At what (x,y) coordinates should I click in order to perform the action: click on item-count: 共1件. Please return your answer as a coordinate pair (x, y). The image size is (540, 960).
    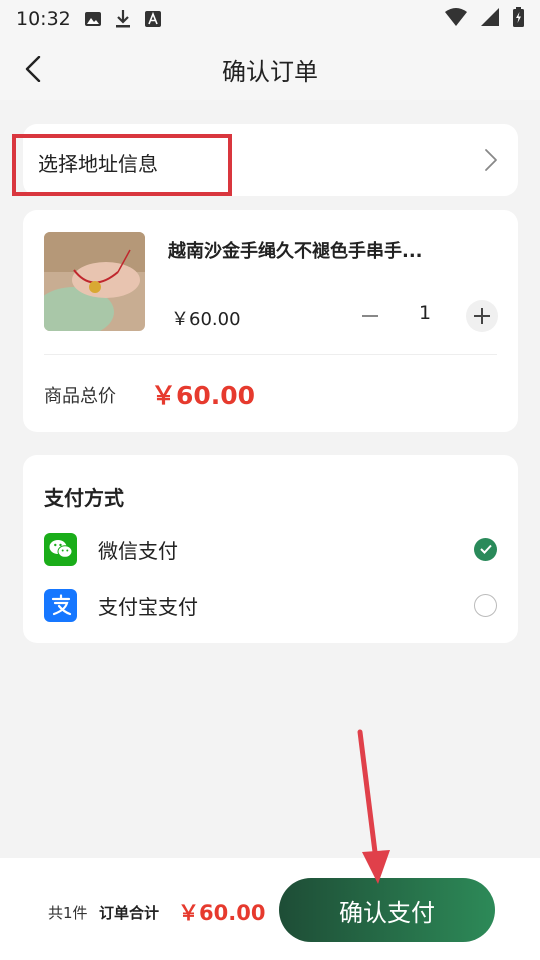
    Looking at the image, I should click on (68, 913).